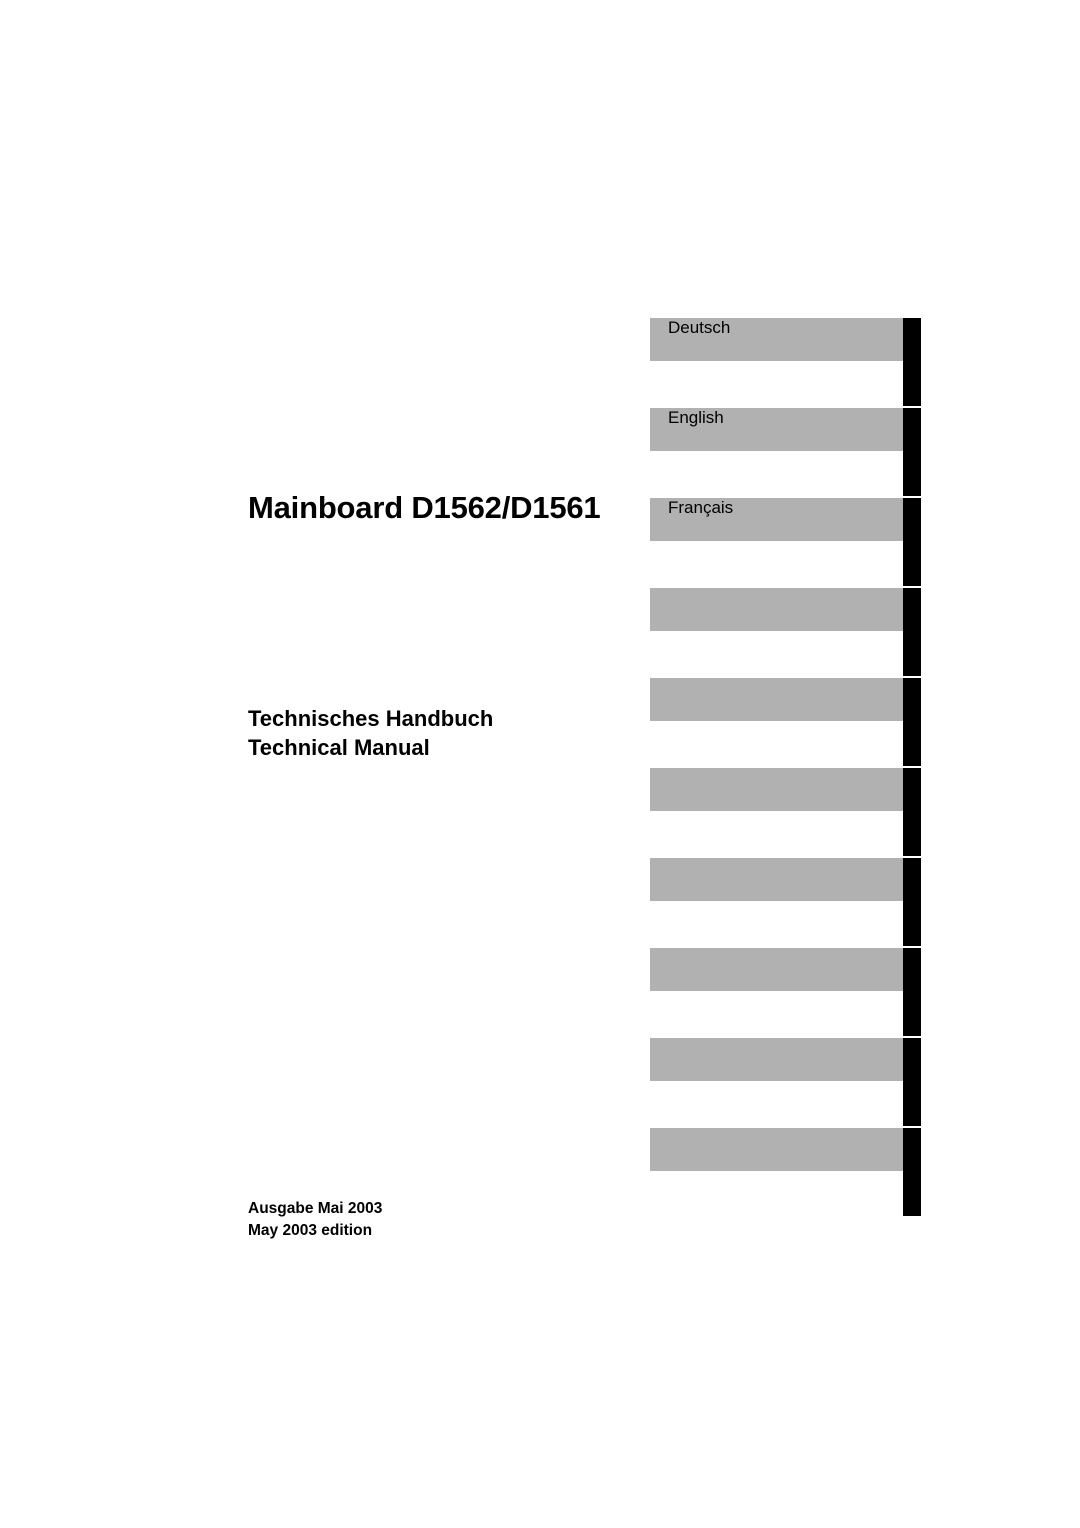  What do you see at coordinates (310, 1230) in the screenshot?
I see `edition-english: May 2003 edition` at bounding box center [310, 1230].